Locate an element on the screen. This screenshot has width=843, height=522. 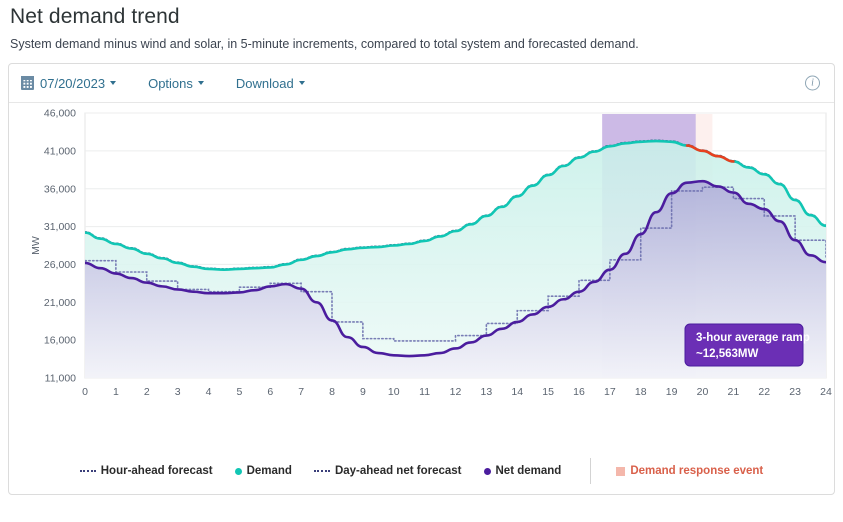
y-axis-tick-label: 11,000 is located at coordinates (60, 379).